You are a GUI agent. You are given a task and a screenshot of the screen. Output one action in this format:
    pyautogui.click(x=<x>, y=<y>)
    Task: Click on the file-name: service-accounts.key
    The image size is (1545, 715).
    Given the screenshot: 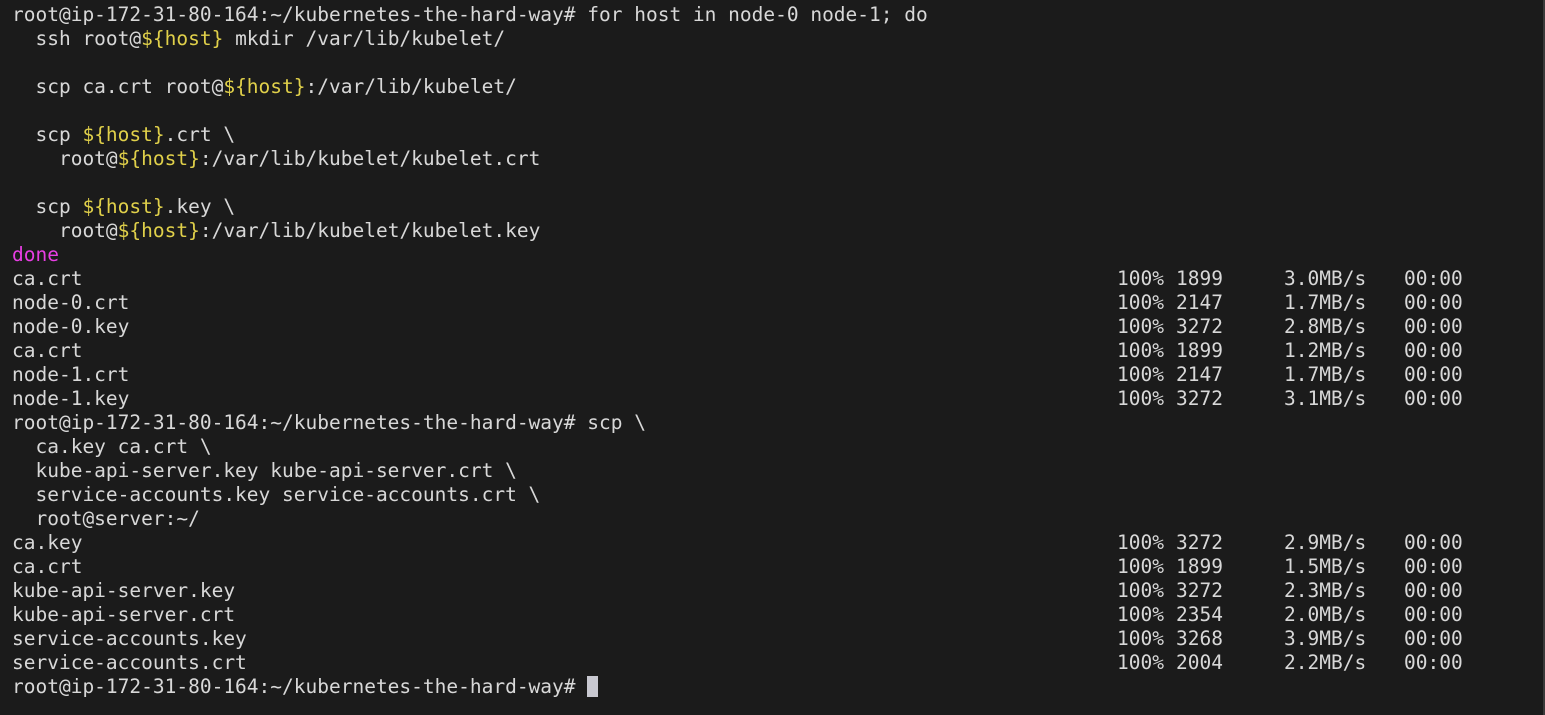 What is the action you would take?
    pyautogui.click(x=129, y=638)
    